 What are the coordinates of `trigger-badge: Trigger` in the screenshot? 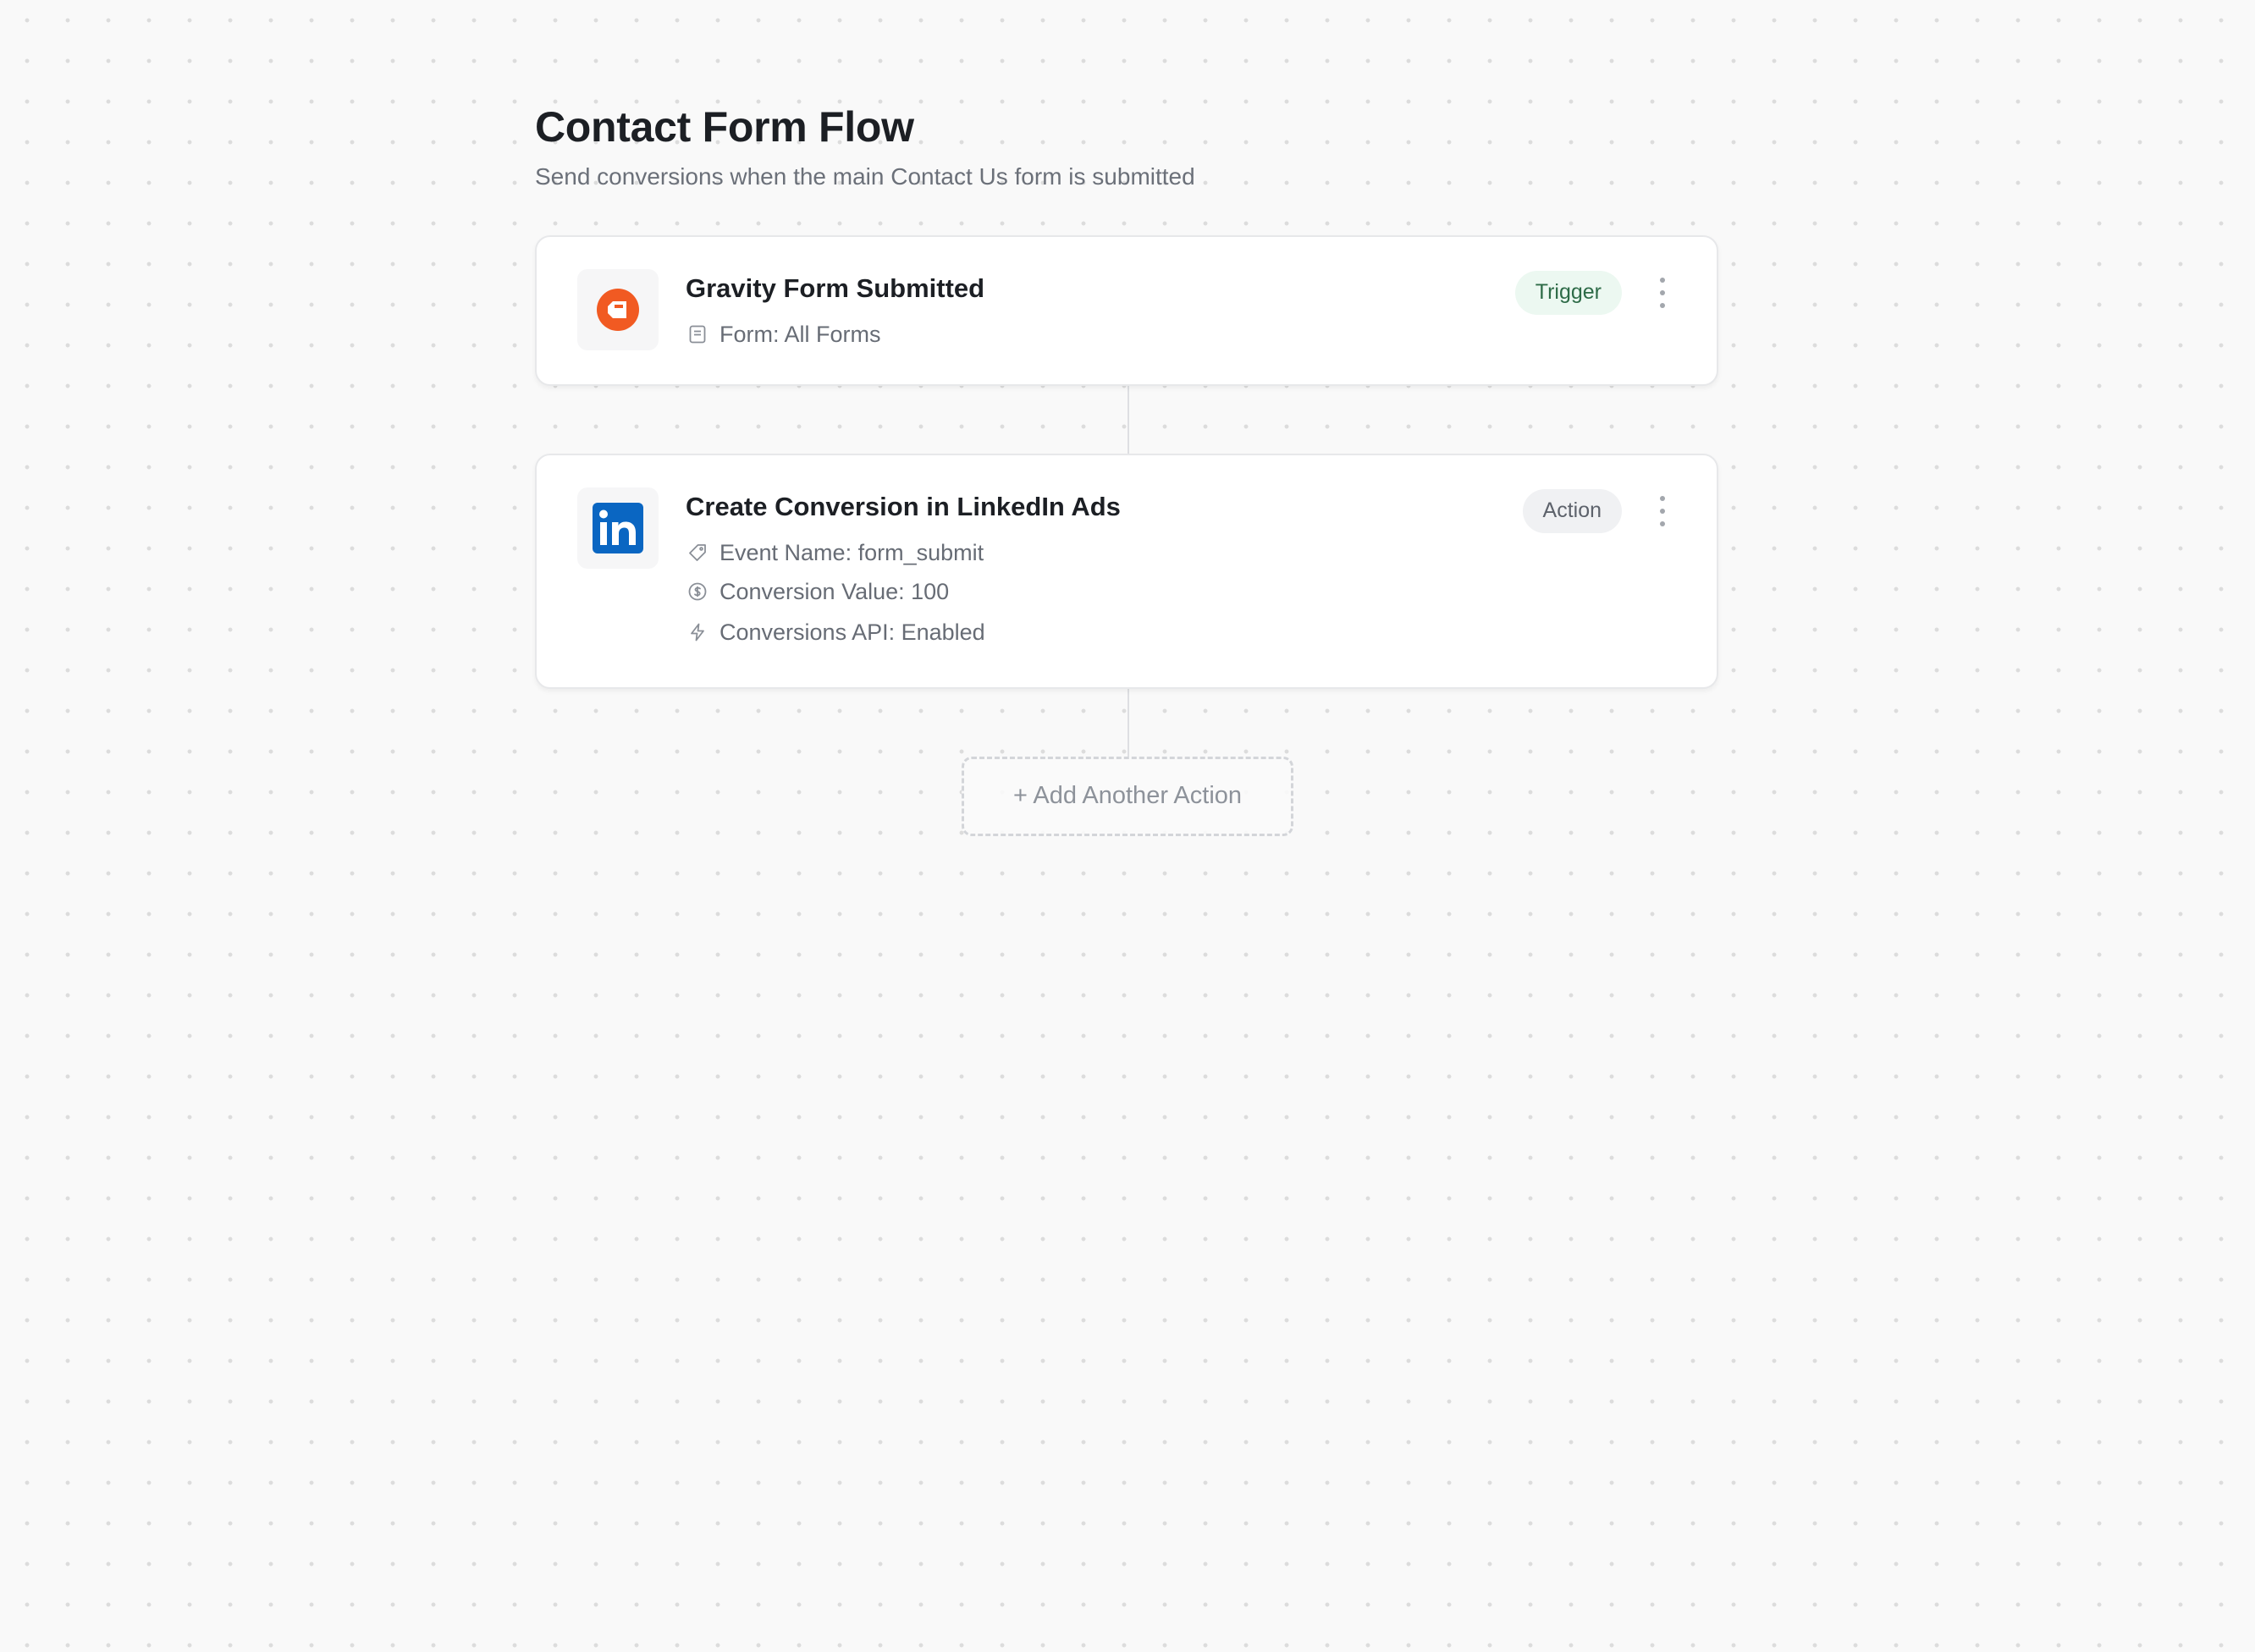 It's located at (1568, 292).